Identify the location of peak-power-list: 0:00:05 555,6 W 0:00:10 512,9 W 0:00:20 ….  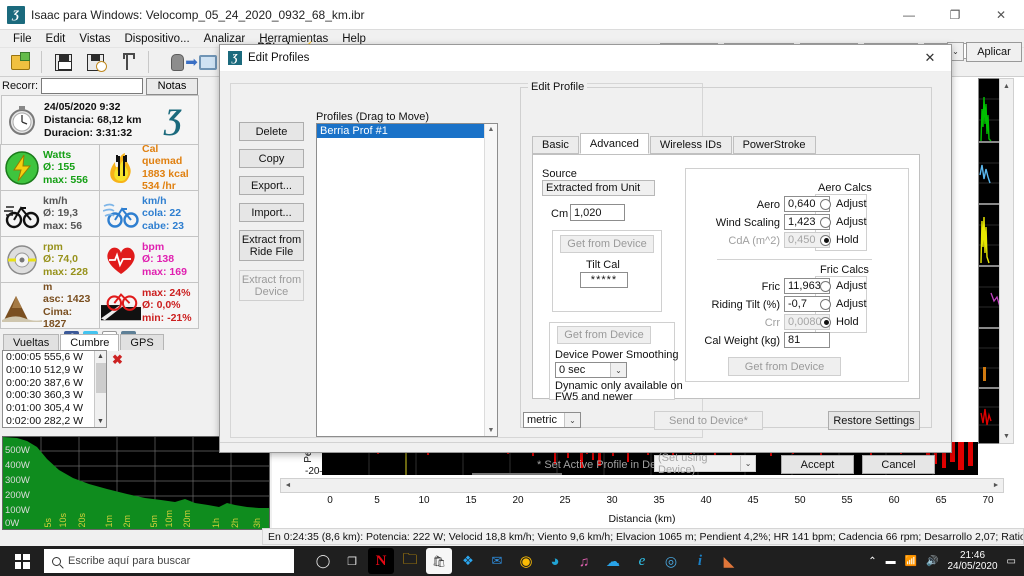
(54, 389).